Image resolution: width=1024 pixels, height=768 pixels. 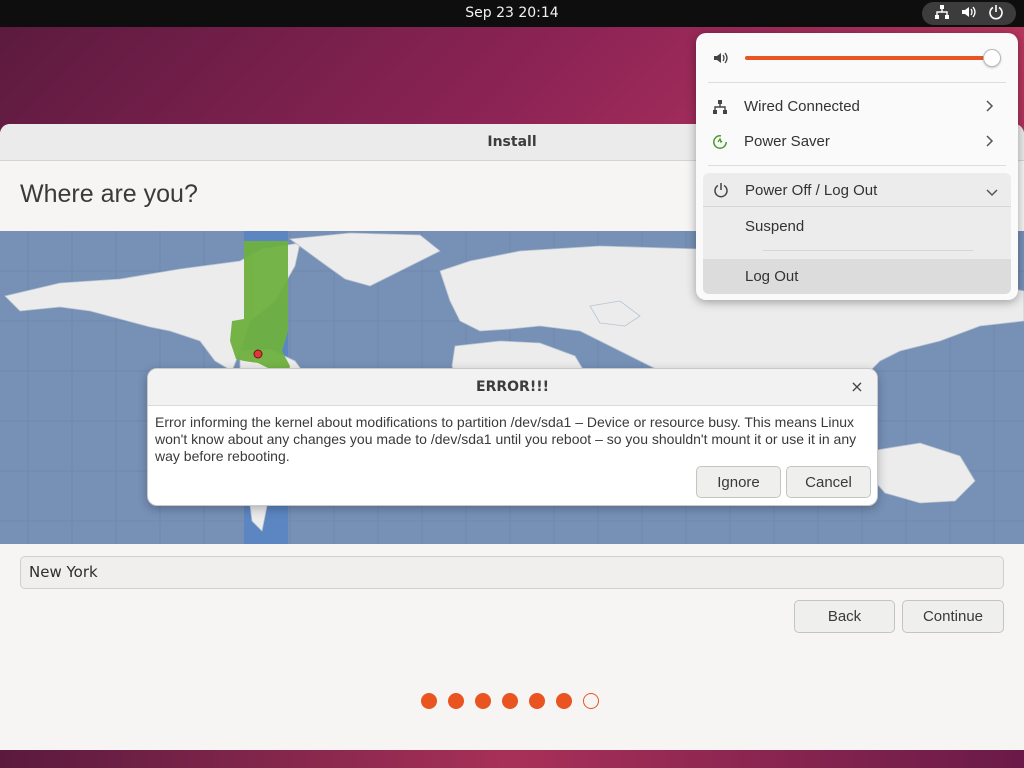 I want to click on power-submenu: Power Off / Log Out Suspend Log Out, so click(x=857, y=233).